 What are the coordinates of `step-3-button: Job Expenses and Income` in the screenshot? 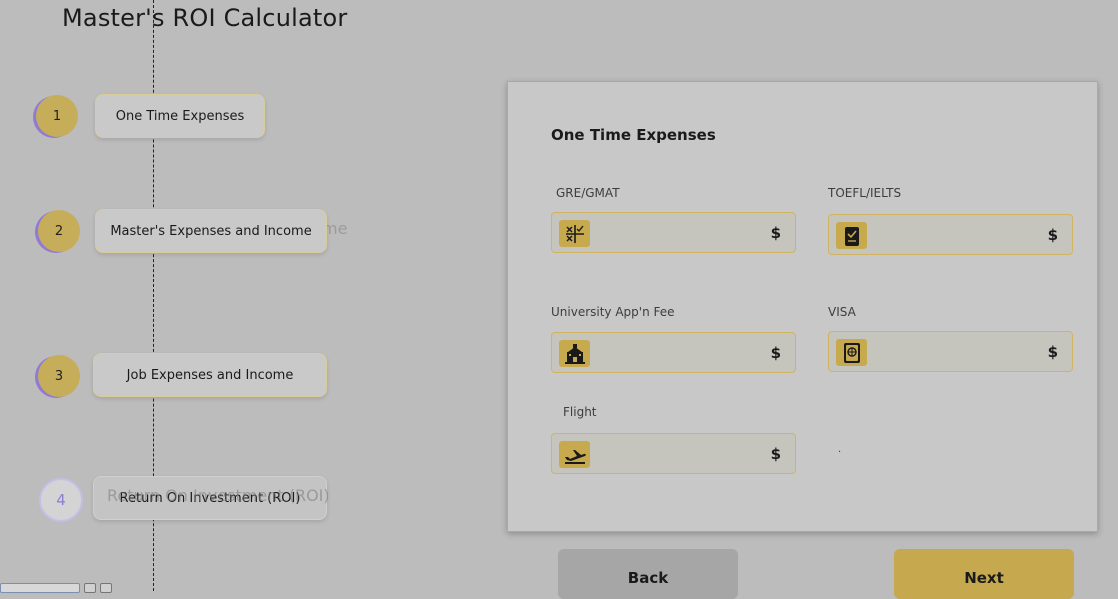 It's located at (210, 375).